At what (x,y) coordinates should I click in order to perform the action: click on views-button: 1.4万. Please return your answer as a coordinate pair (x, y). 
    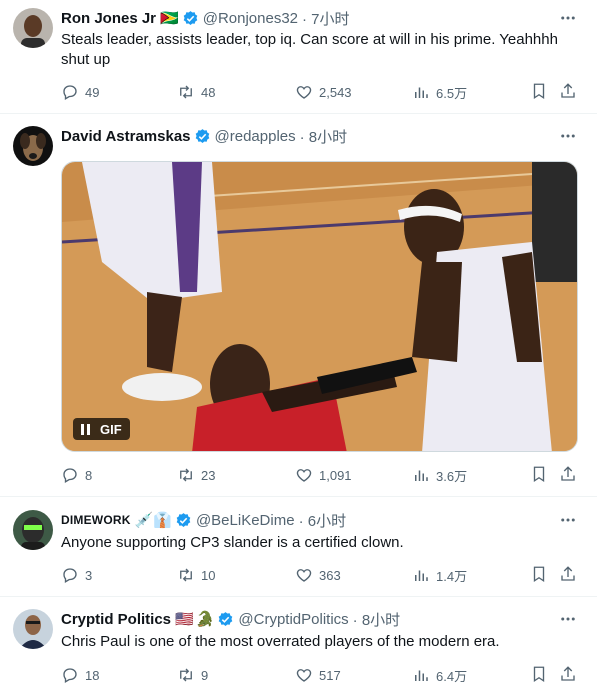
    Looking at the image, I should click on (439, 575).